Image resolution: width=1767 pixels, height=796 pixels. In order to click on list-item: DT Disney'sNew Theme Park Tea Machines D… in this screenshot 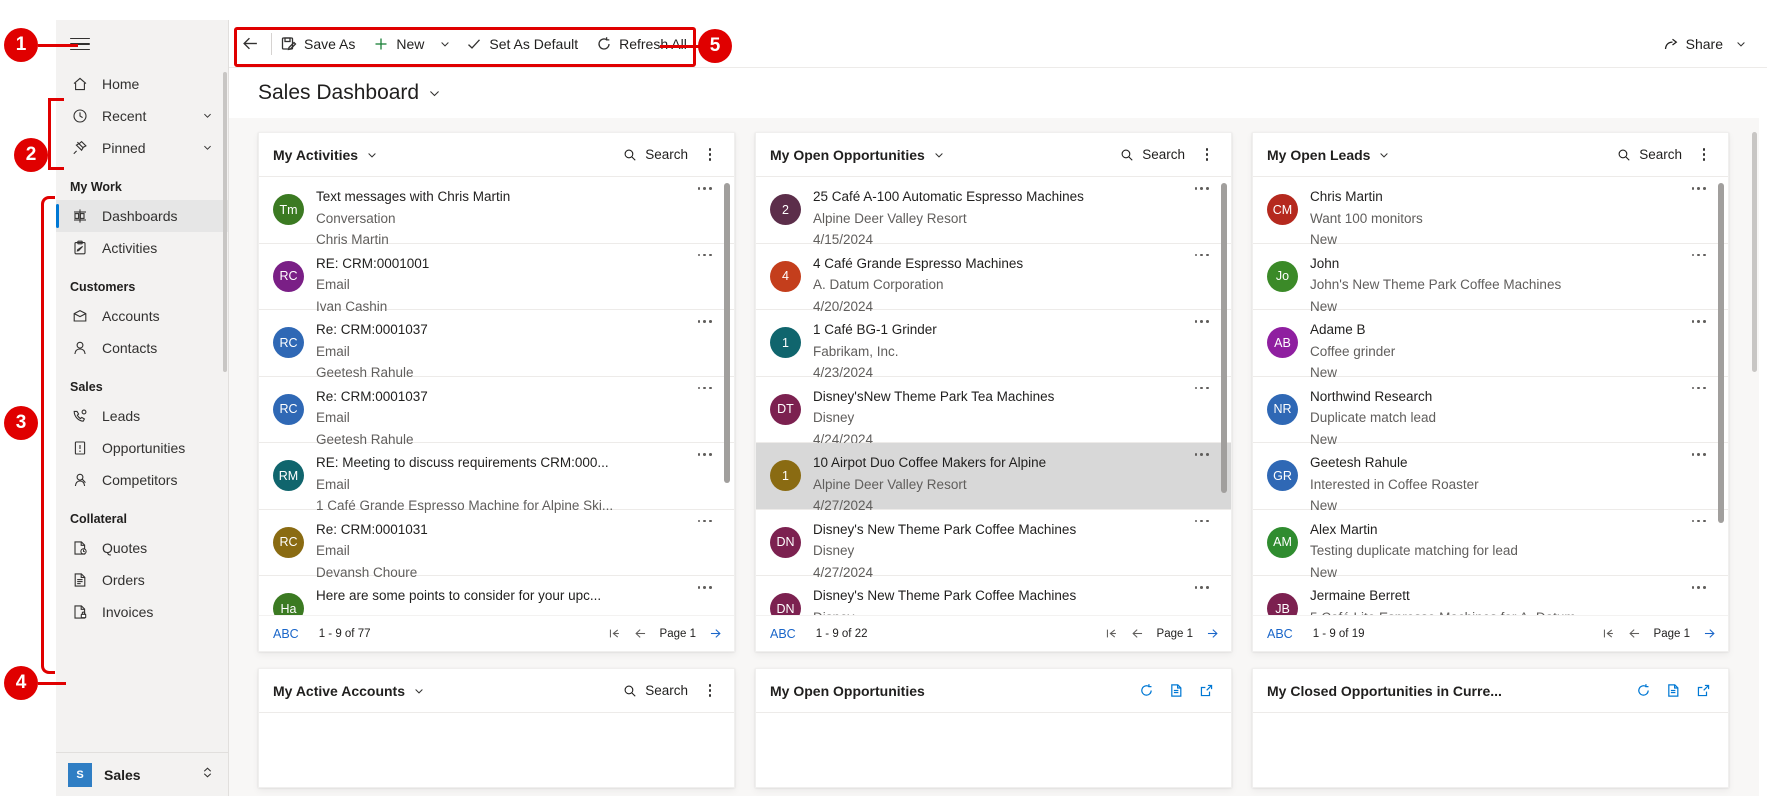, I will do `click(993, 412)`.